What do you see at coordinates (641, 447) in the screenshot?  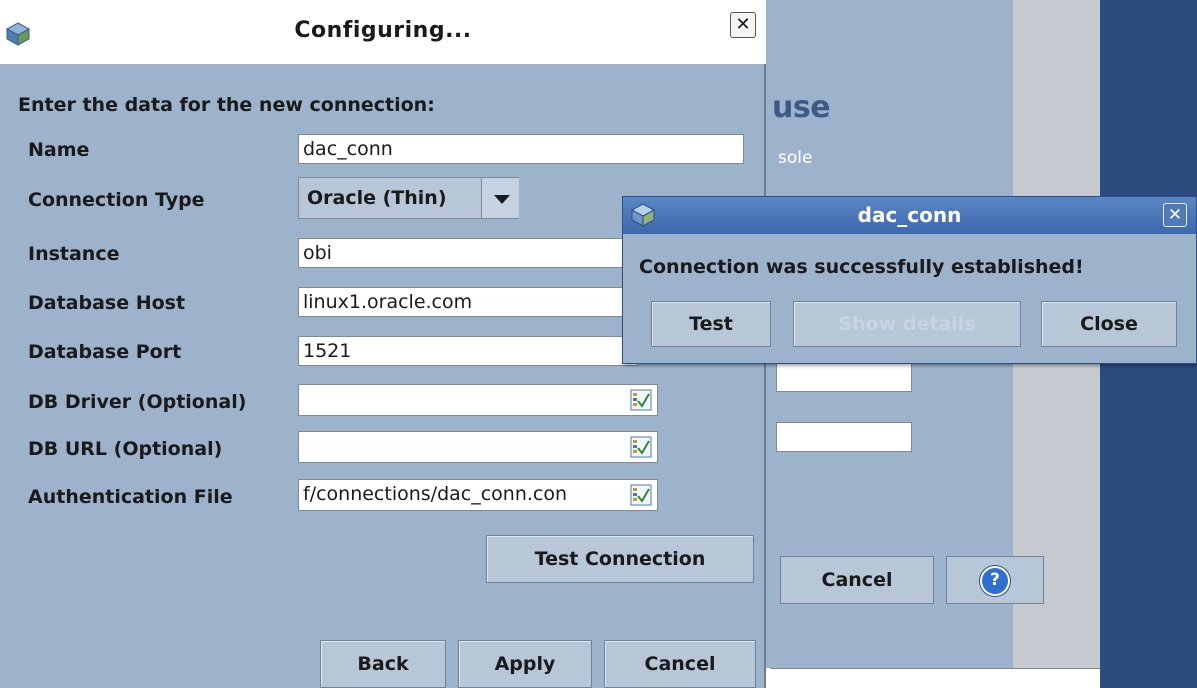 I see `db-url-picker-icon` at bounding box center [641, 447].